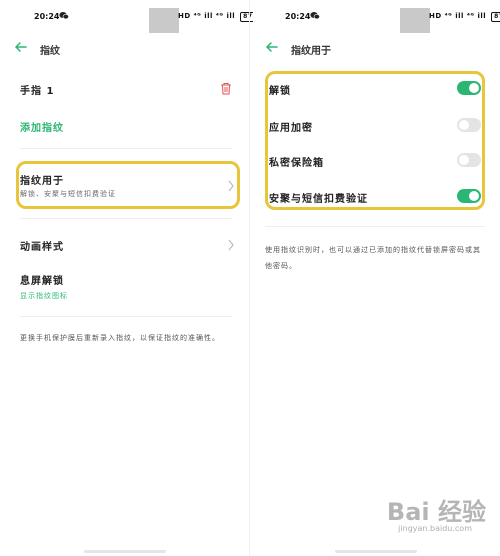 This screenshot has height=556, width=500. Describe the element at coordinates (42, 279) in the screenshot. I see `screen-off-unlock-label: 息屏解锁` at that location.